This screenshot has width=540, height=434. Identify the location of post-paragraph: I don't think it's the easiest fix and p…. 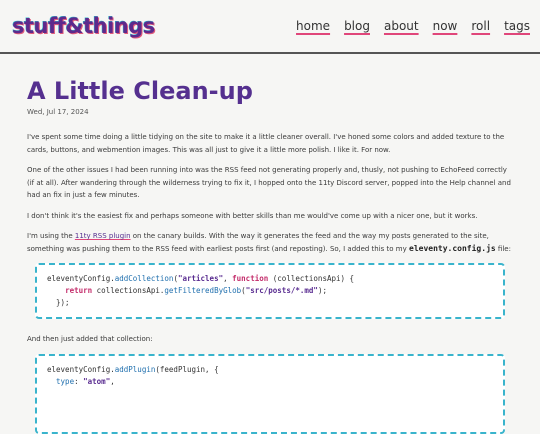
(252, 215).